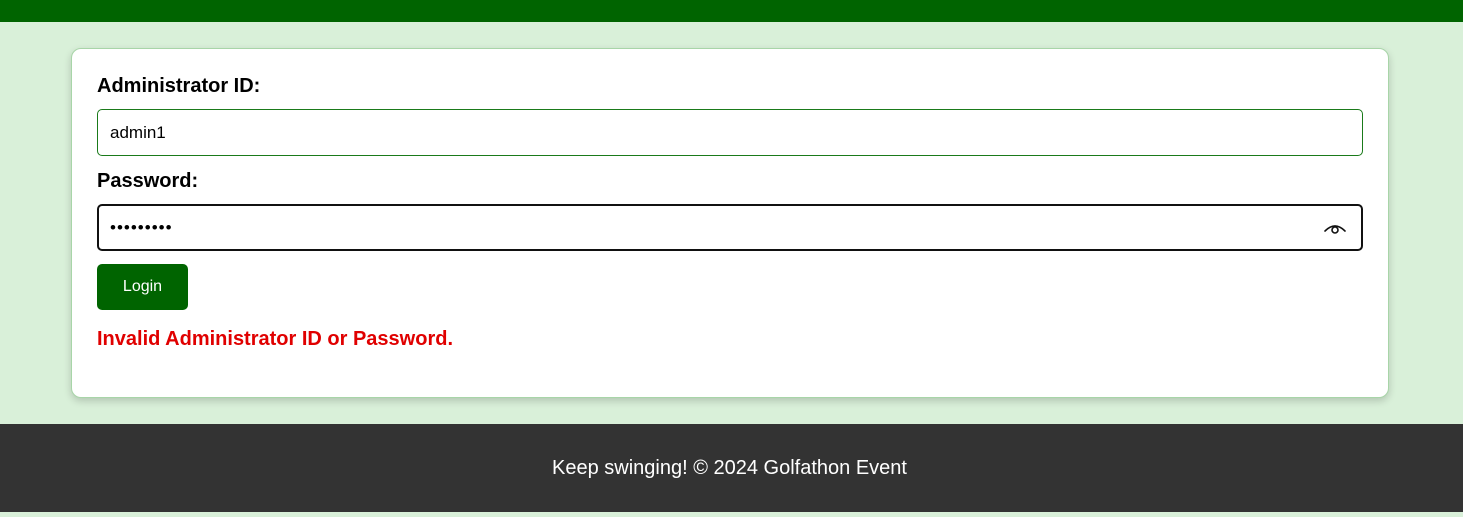  I want to click on error-message: Invalid Administrator ID or Password., so click(275, 339).